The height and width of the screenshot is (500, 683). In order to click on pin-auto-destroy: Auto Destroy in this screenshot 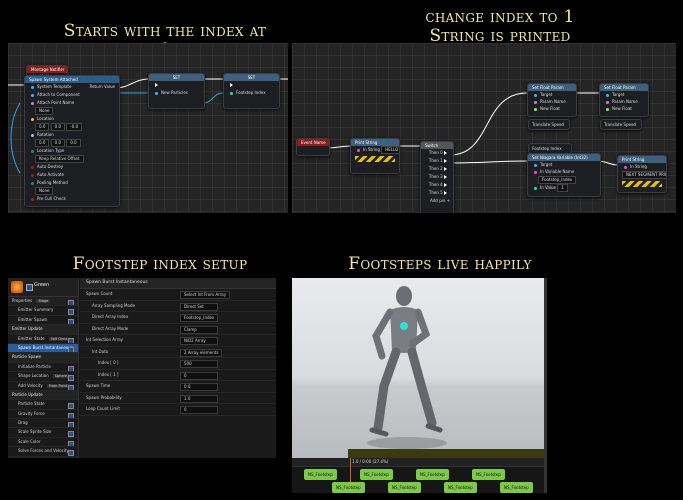, I will do `click(72, 167)`.